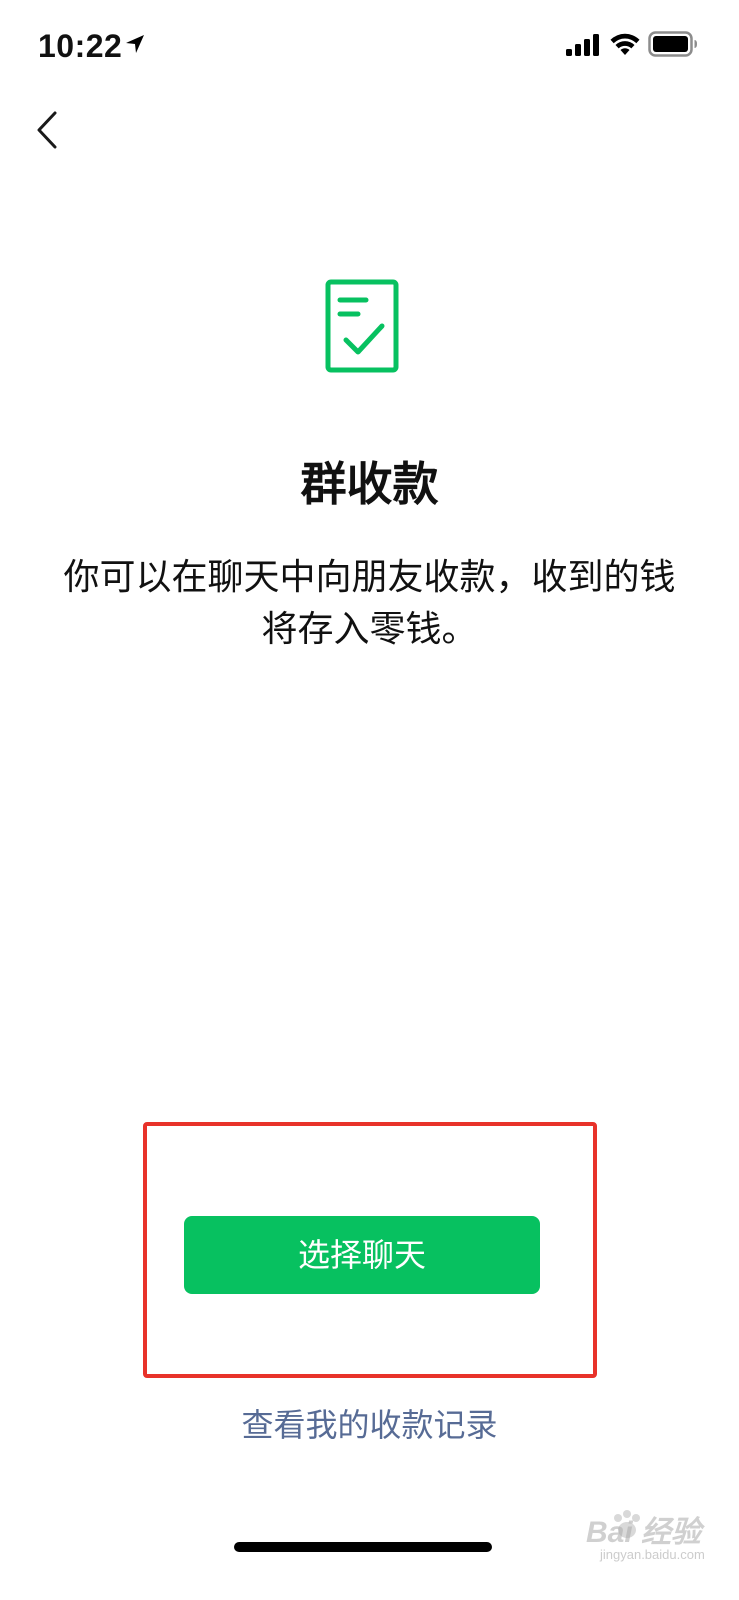  I want to click on back-button, so click(47, 130).